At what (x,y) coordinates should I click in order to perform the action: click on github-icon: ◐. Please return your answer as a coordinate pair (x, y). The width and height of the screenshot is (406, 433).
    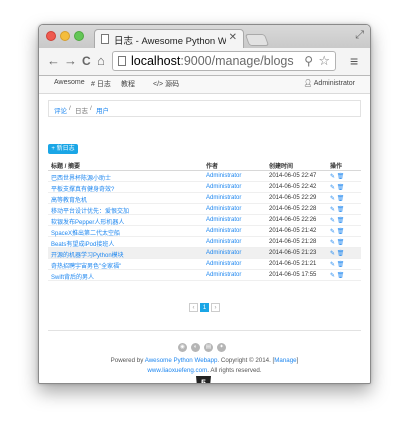
    Looking at the image, I should click on (195, 347).